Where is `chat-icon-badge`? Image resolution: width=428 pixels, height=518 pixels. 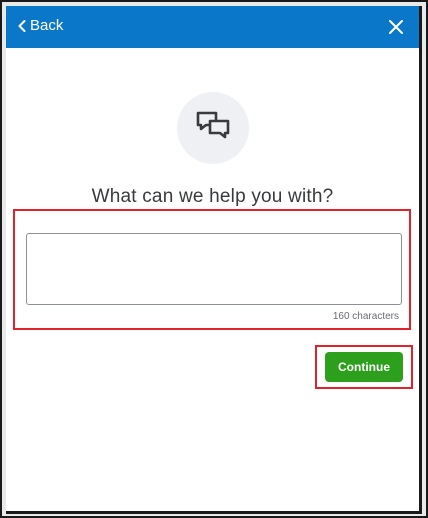 chat-icon-badge is located at coordinates (213, 128).